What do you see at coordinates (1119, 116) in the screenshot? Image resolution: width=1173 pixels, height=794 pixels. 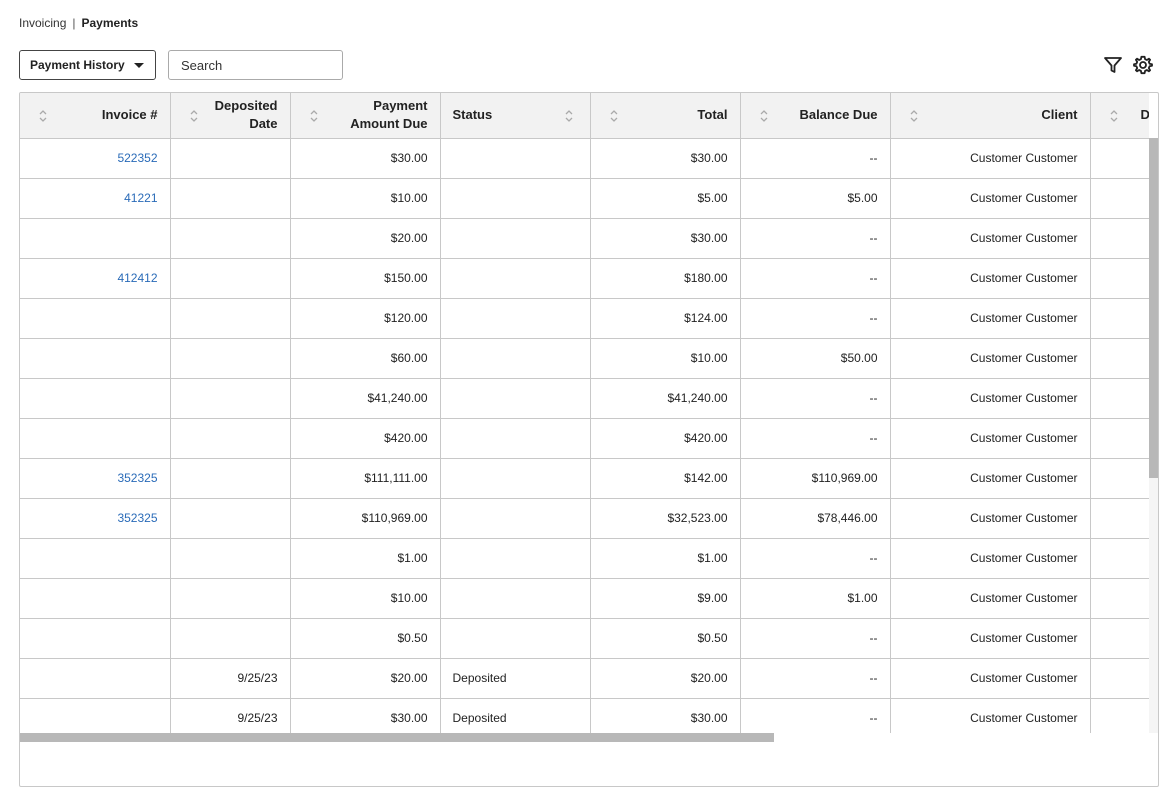 I see `column-header-due-partial: Du` at bounding box center [1119, 116].